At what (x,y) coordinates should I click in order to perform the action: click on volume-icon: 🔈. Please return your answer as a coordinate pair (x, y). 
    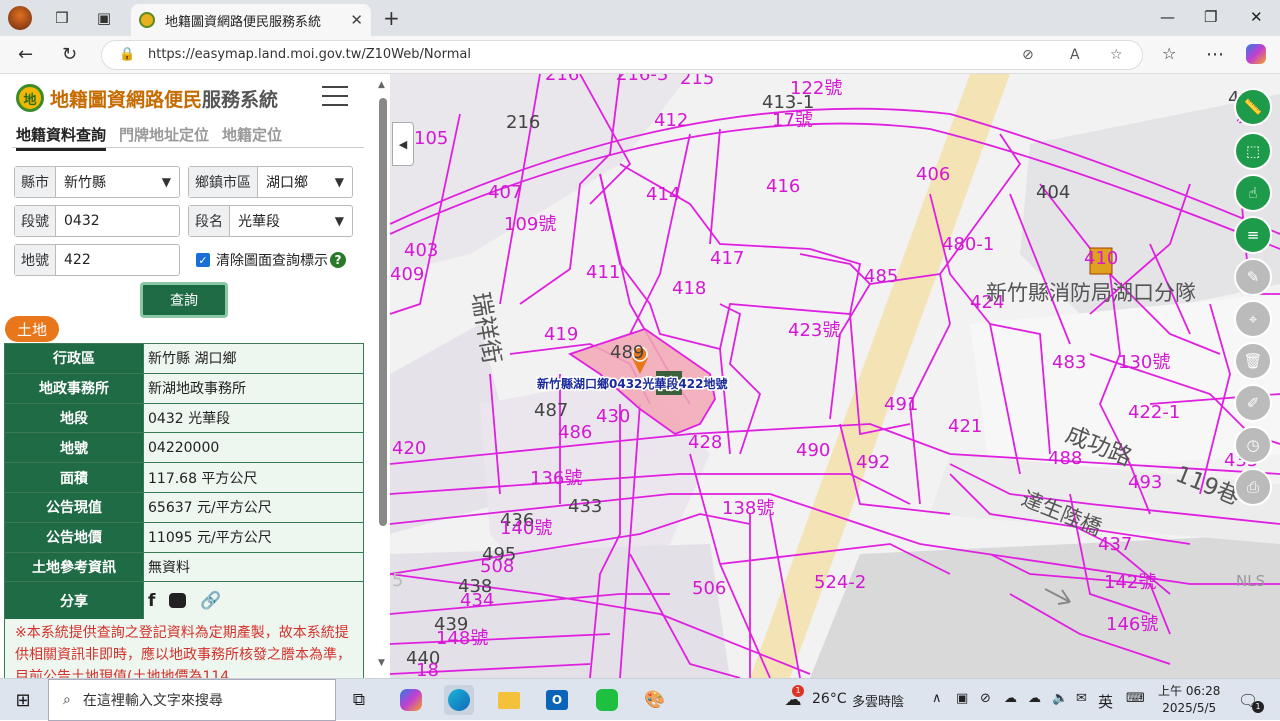
    Looking at the image, I should click on (1060, 698).